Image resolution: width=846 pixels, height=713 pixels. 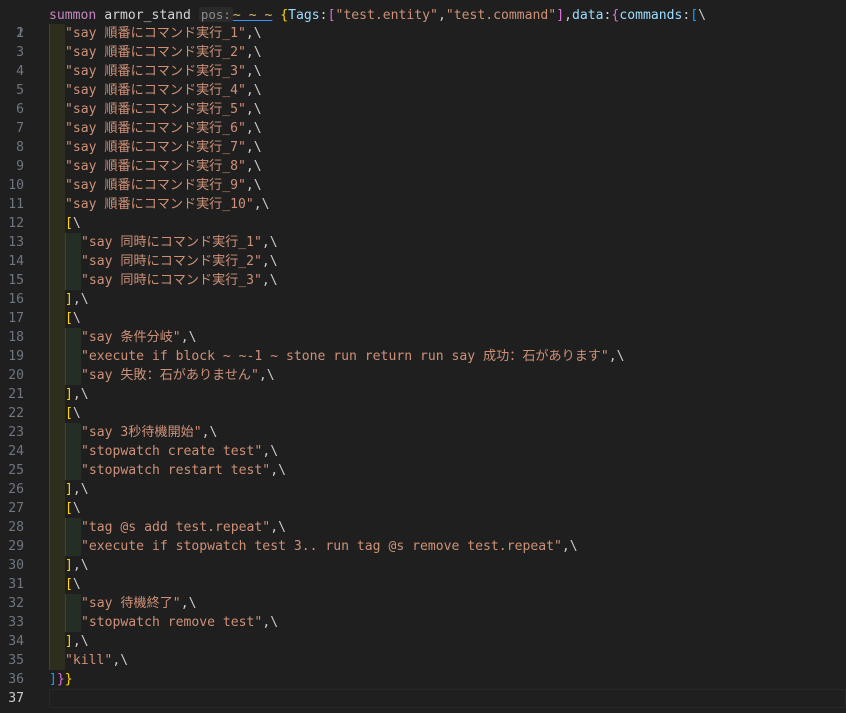 What do you see at coordinates (155, 90) in the screenshot?
I see `line-content: "say 順番にコマンド実行_4",\` at bounding box center [155, 90].